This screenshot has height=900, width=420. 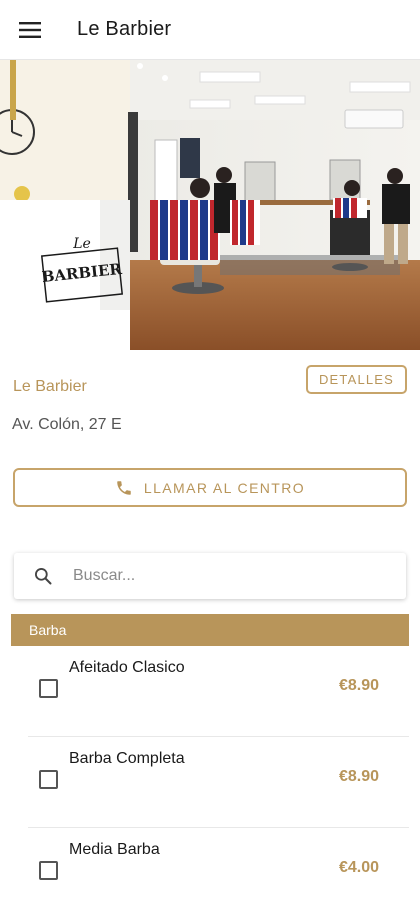 I want to click on page-title: Le Barbier, so click(x=124, y=29).